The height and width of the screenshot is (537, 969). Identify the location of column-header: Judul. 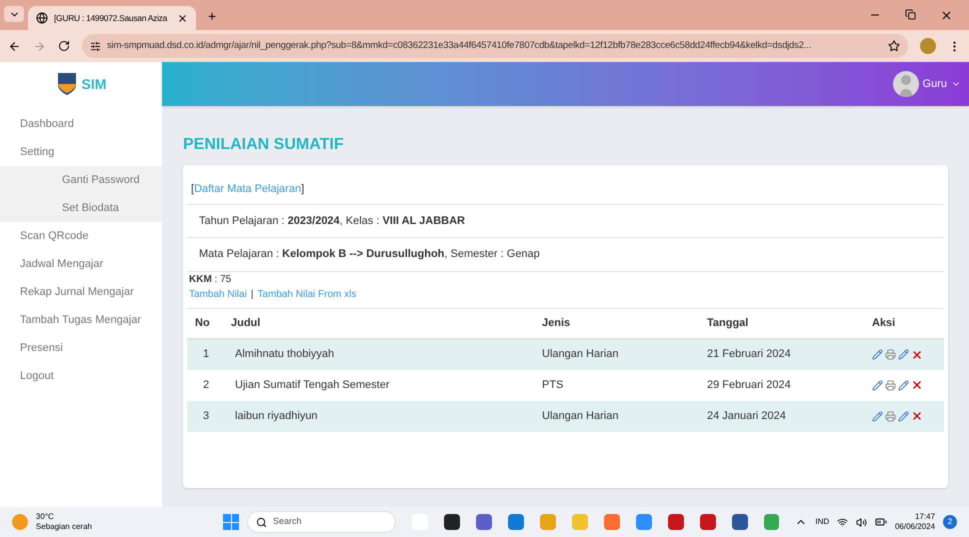
(245, 322).